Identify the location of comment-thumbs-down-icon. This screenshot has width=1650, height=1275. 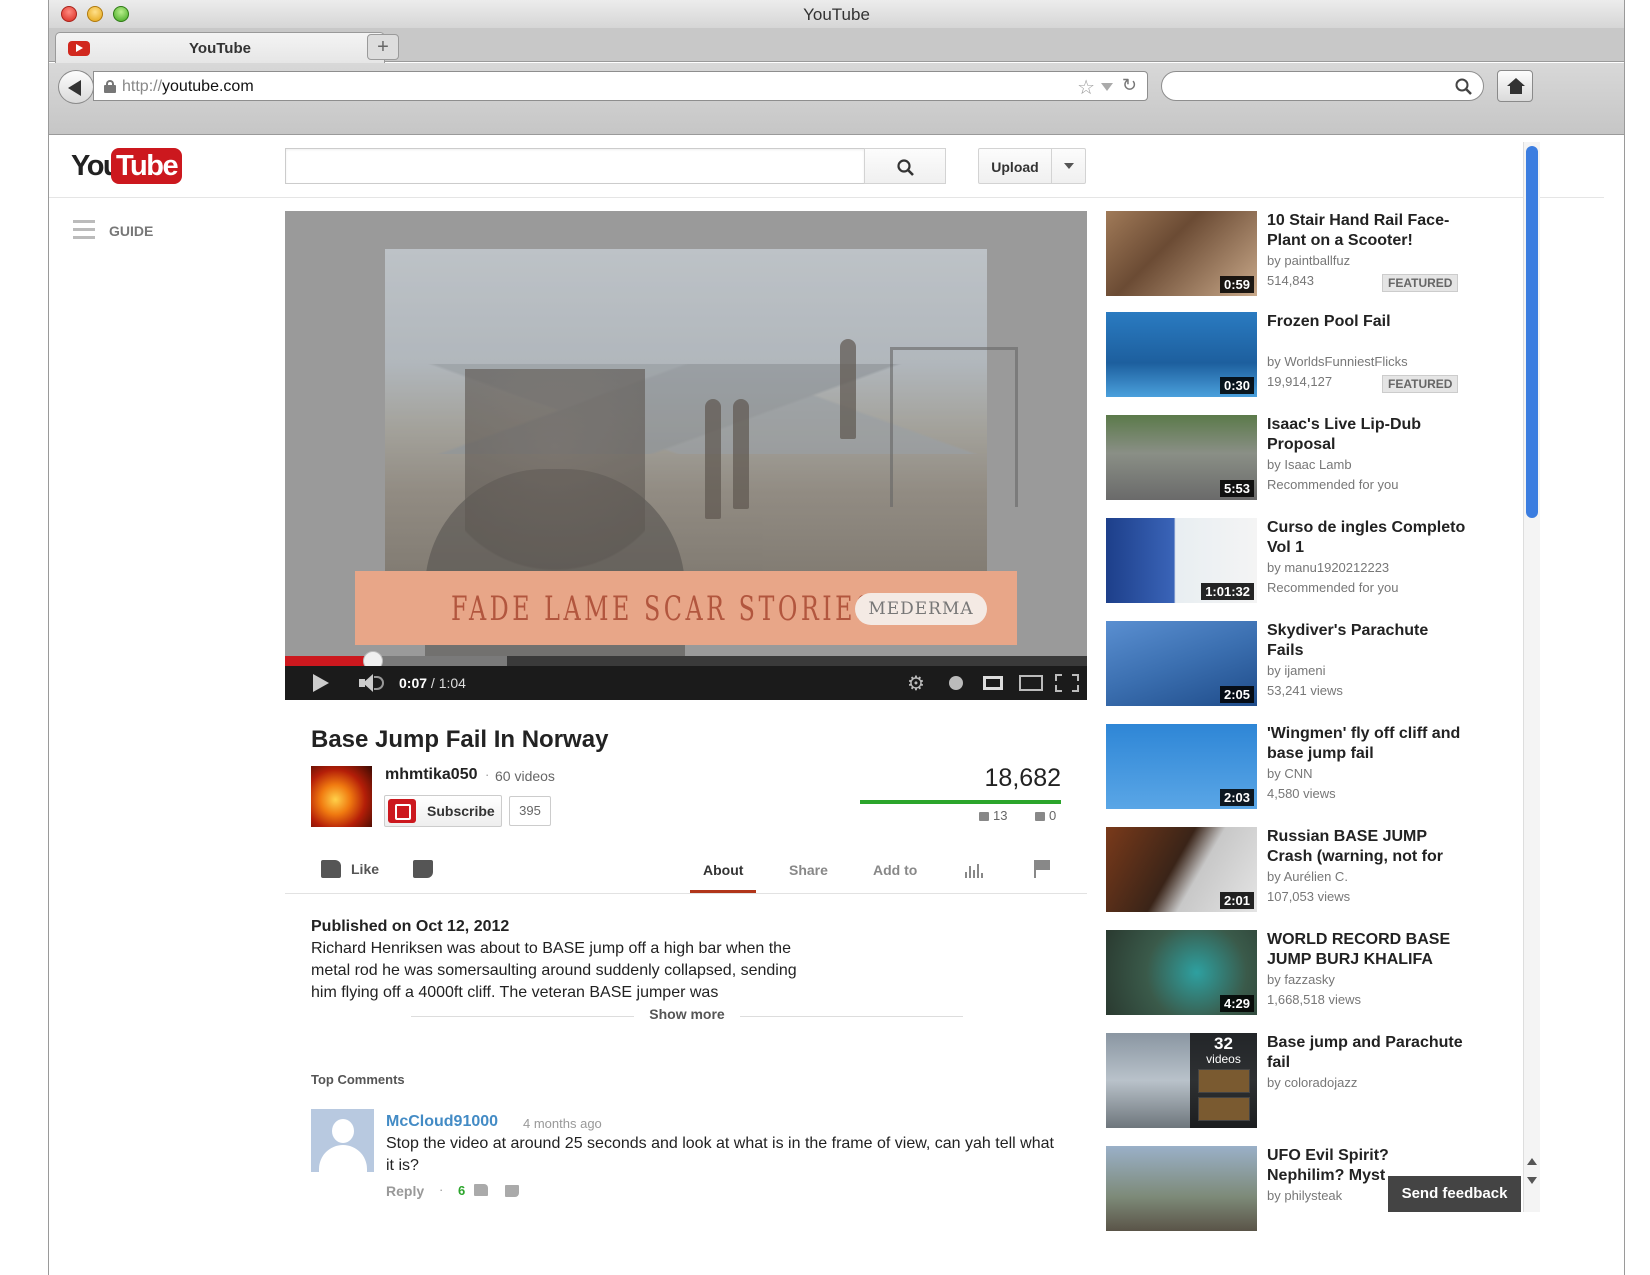
(512, 1191).